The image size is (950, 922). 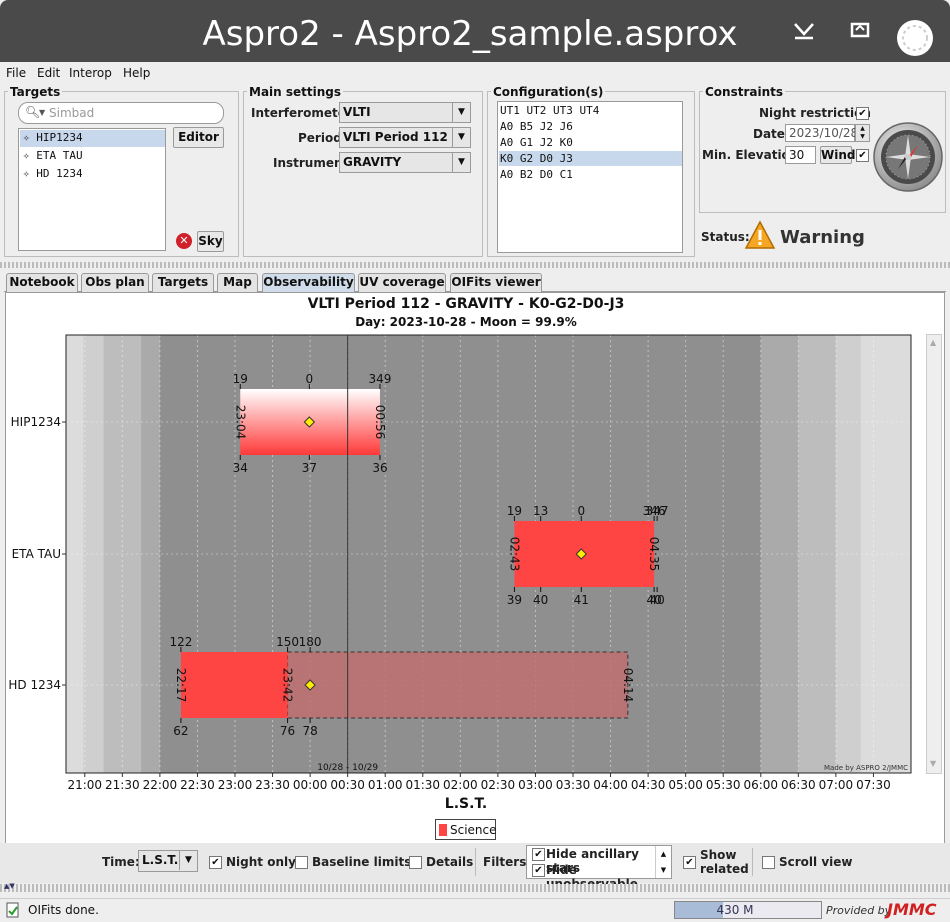 I want to click on x-tick-label: 03:30, so click(x=573, y=785).